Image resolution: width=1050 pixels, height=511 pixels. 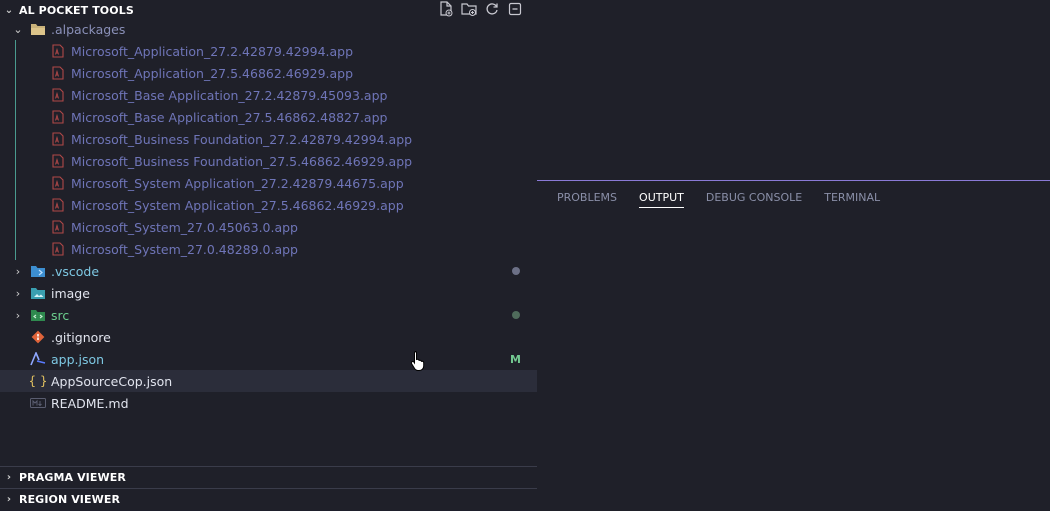 What do you see at coordinates (268, 359) in the screenshot?
I see `file-app-json: app.json M` at bounding box center [268, 359].